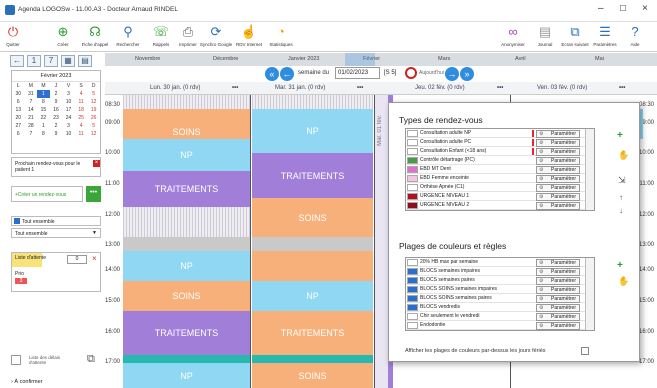 The image size is (657, 388). I want to click on calendar-day: 16, so click(56, 110).